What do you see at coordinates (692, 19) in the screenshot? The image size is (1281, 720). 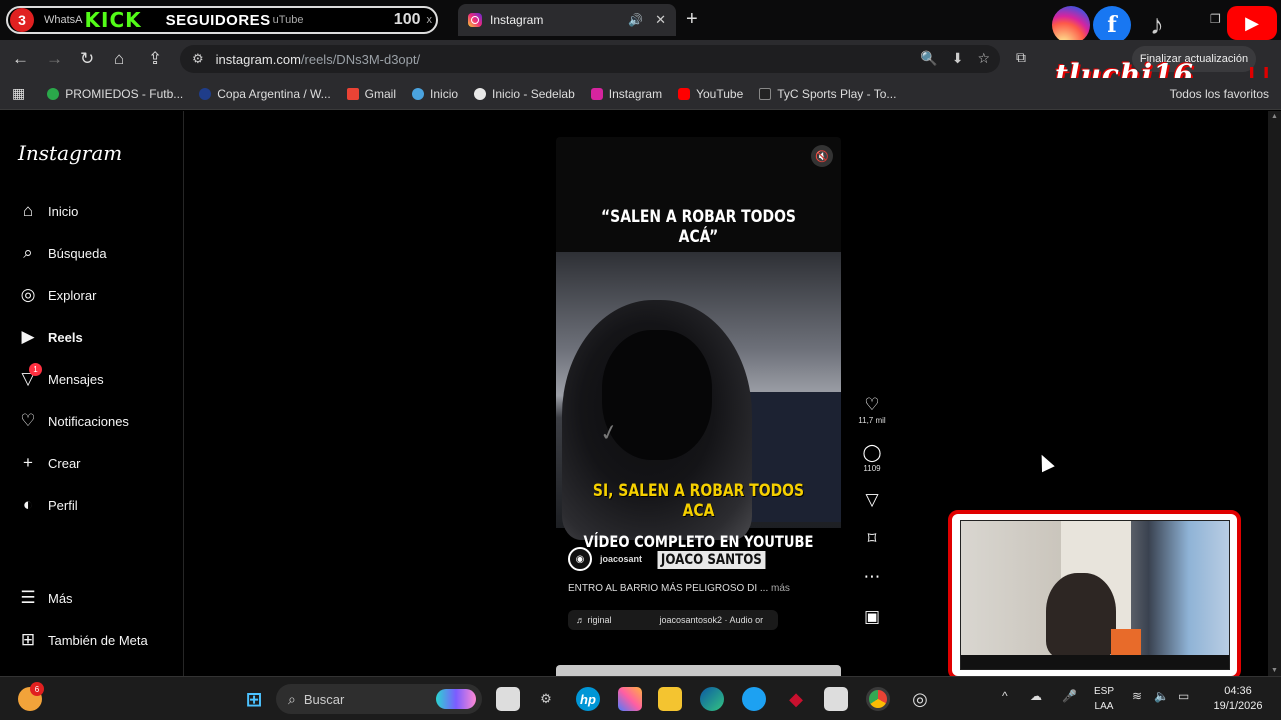 I see `new-tab-button: +` at bounding box center [692, 19].